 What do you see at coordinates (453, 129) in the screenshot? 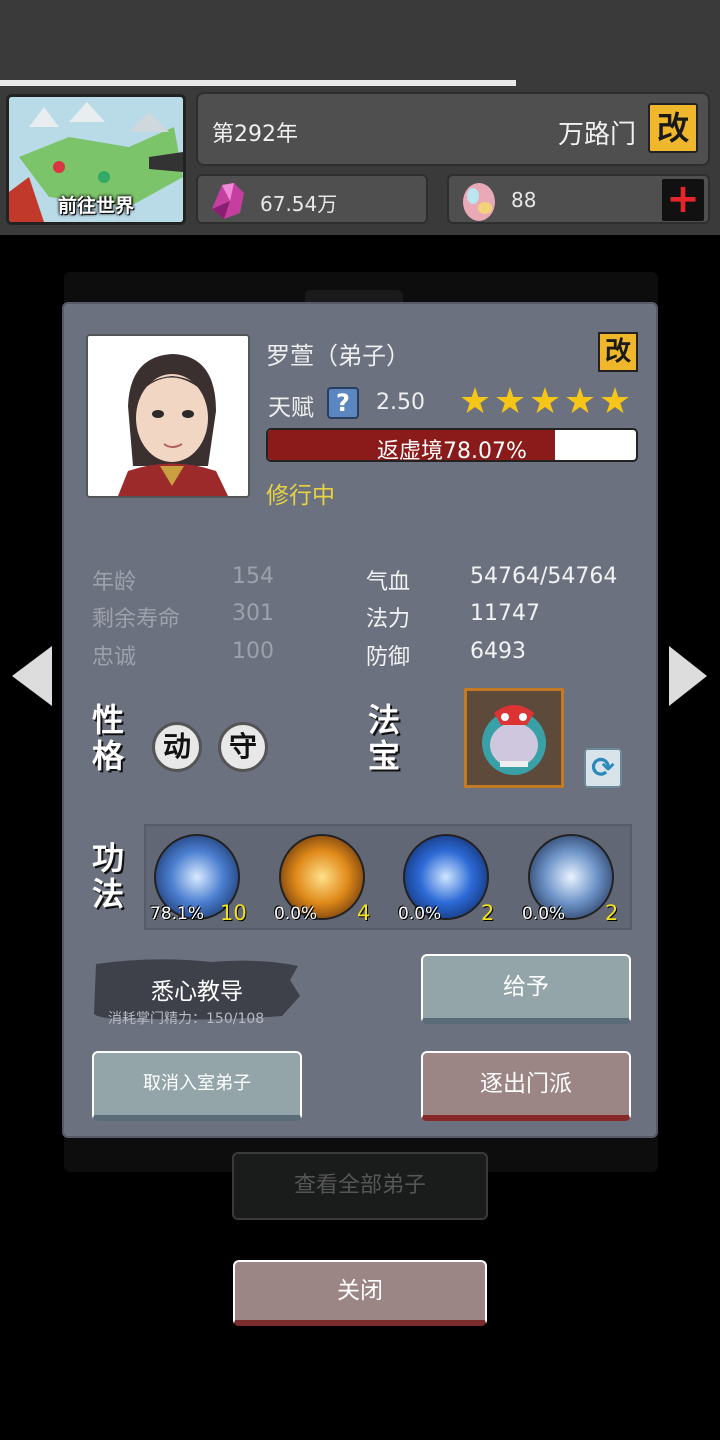
I see `sect-info-bar: 第292年 万路门 改` at bounding box center [453, 129].